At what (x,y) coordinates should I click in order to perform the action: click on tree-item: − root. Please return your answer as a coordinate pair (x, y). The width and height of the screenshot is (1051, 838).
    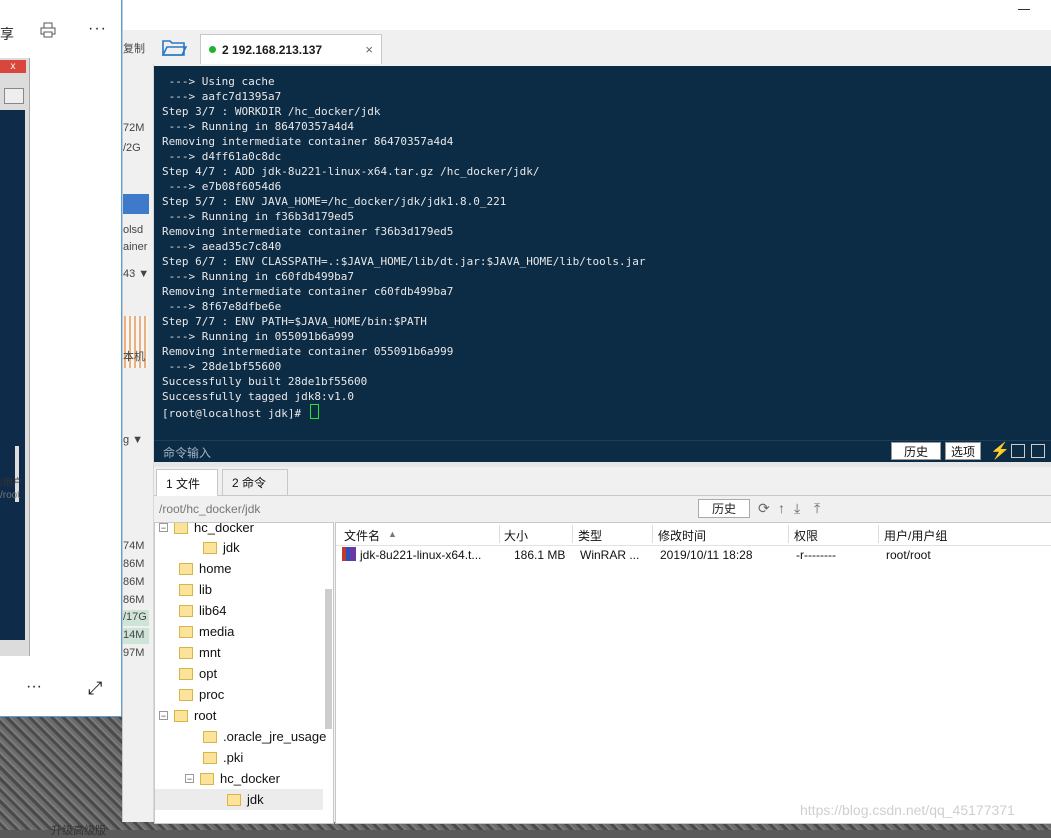
    Looking at the image, I should click on (244, 715).